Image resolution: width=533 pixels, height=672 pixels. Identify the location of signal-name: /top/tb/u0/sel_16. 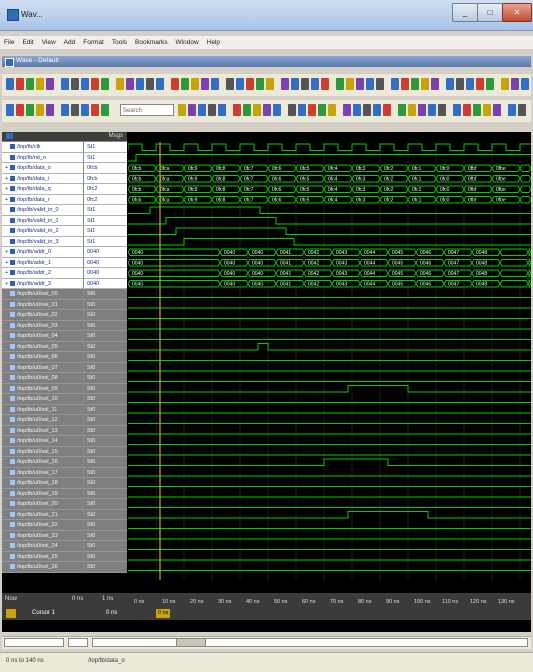
(42, 462).